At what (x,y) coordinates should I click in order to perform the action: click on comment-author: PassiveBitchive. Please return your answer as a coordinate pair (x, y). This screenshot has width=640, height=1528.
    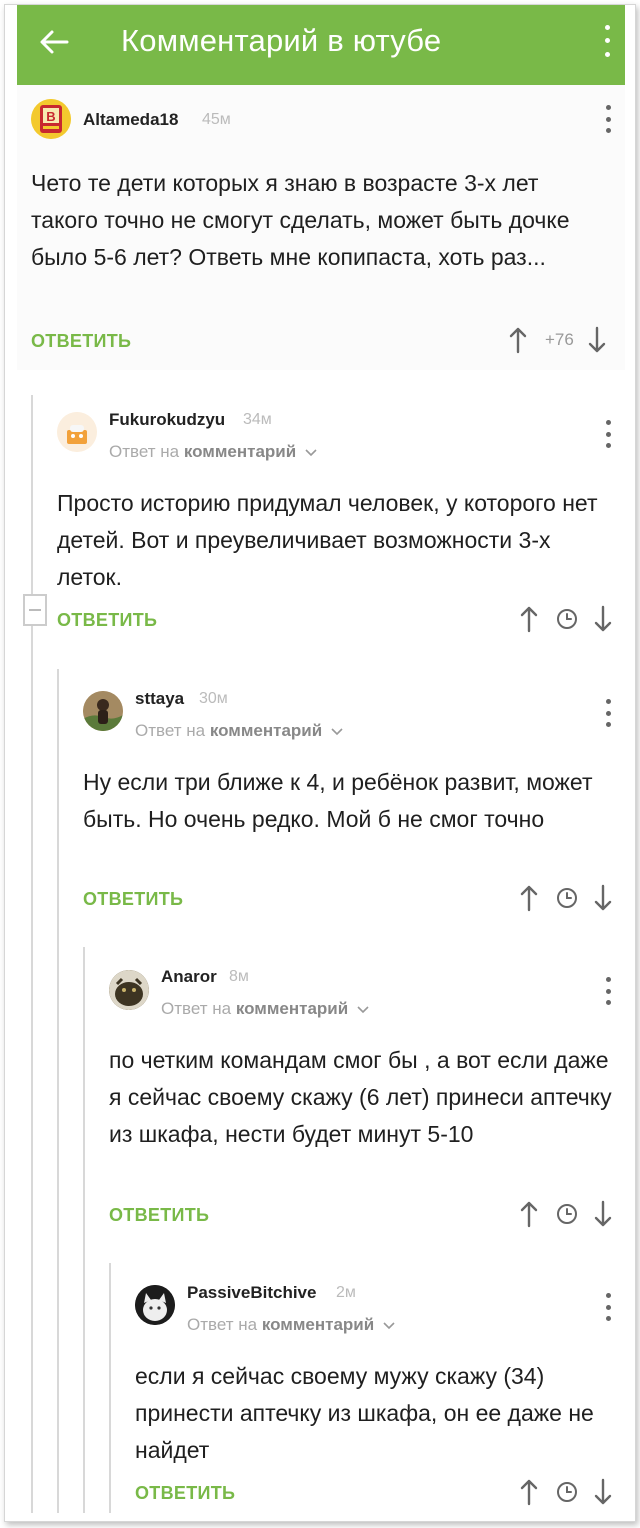
    Looking at the image, I should click on (251, 1293).